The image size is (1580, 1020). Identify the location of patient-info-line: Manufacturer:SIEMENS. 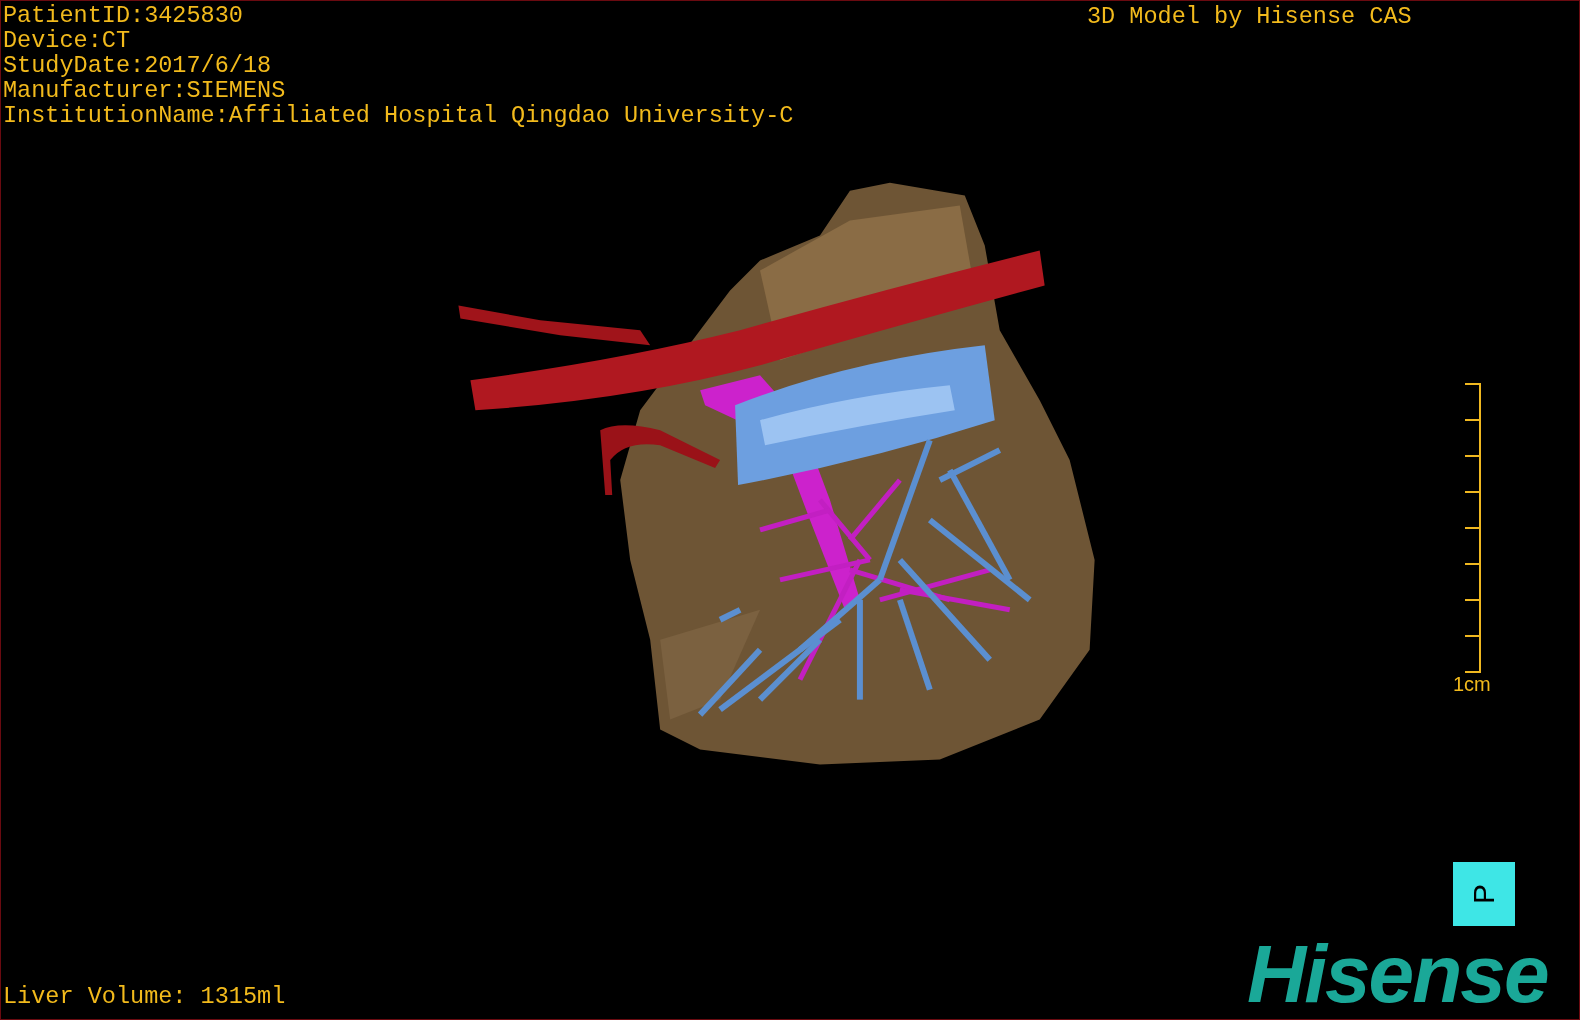
(145, 90).